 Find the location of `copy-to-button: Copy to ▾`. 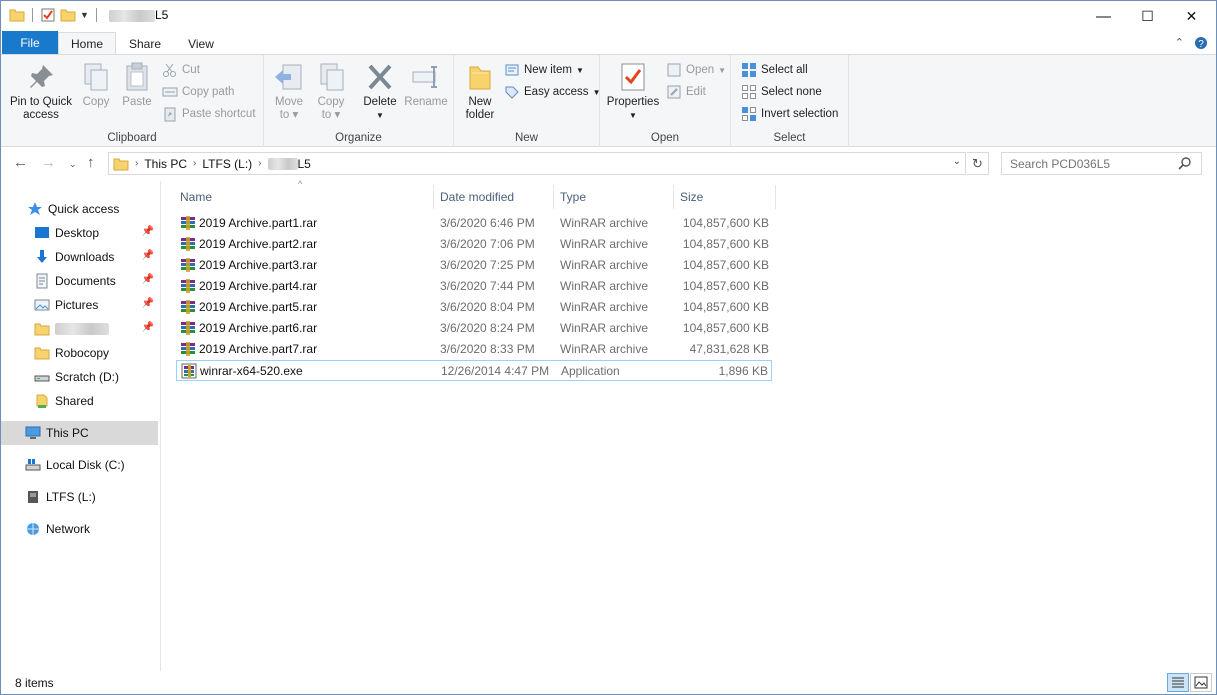

copy-to-button: Copy to ▾ is located at coordinates (331, 91).